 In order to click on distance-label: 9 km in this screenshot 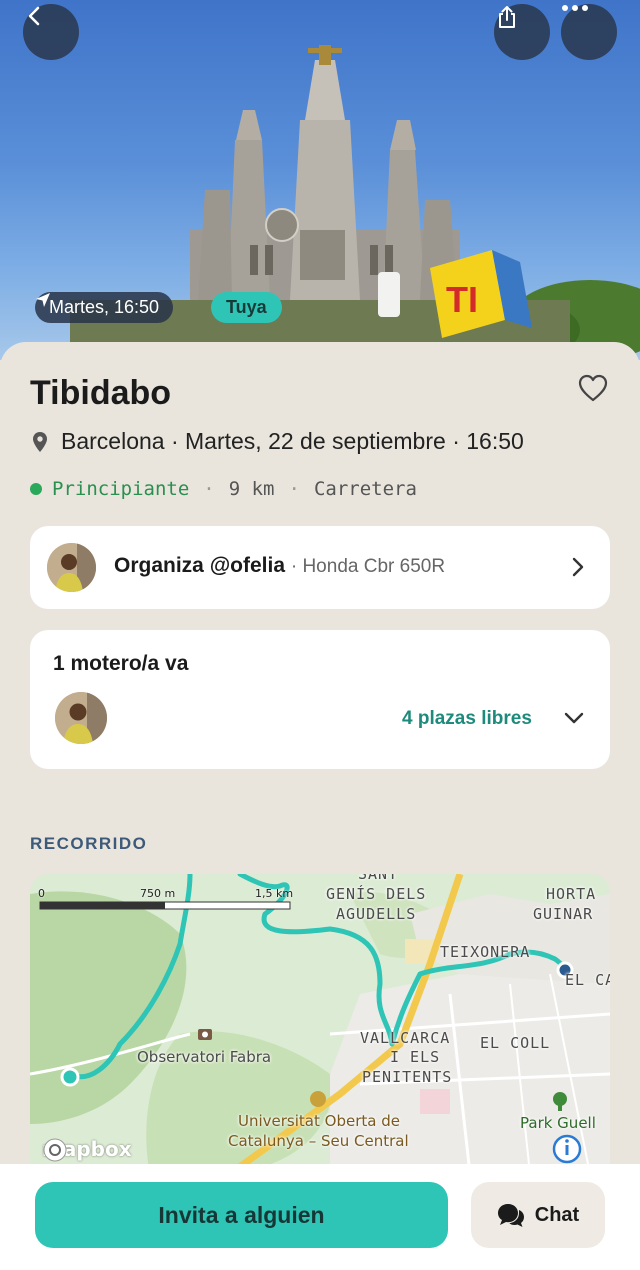, I will do `click(251, 489)`.